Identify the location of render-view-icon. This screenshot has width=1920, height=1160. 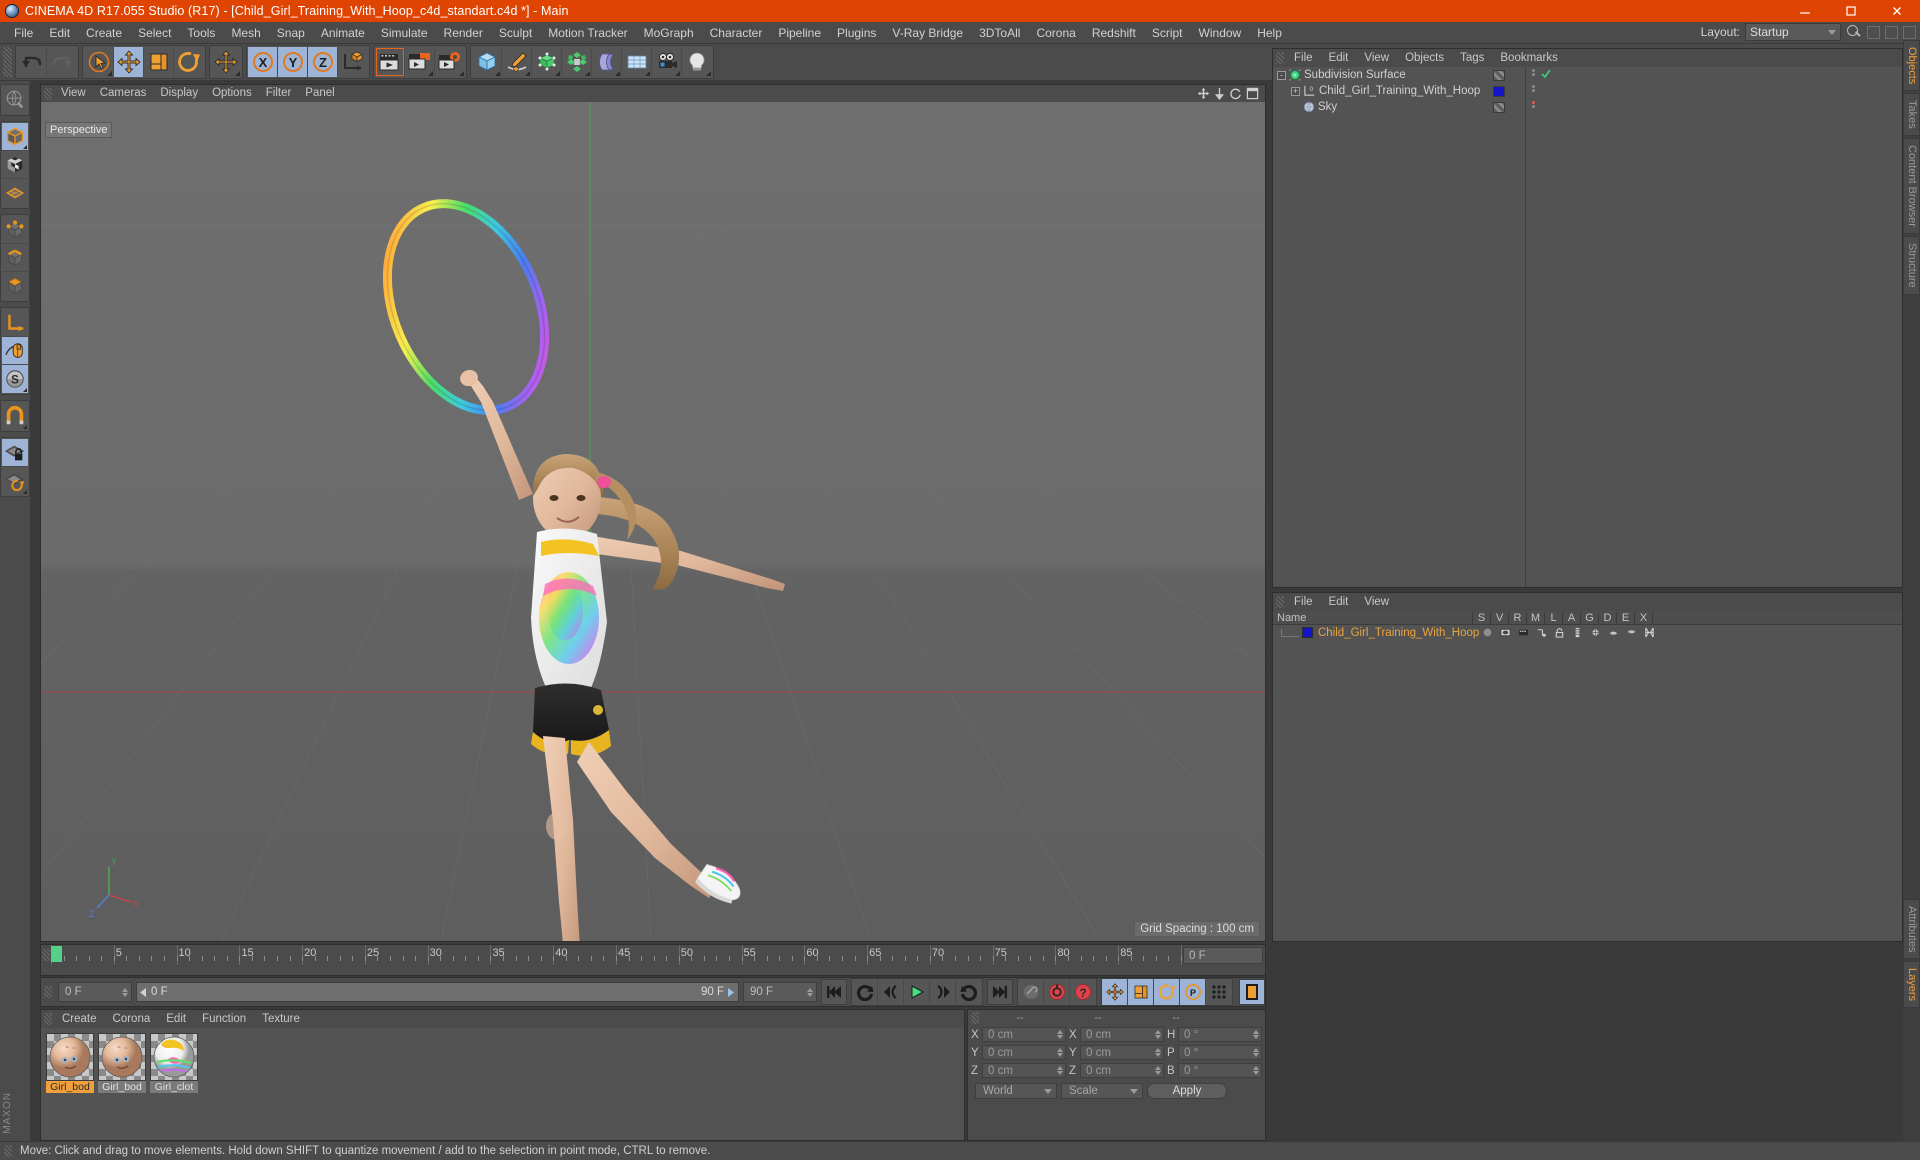
(390, 62).